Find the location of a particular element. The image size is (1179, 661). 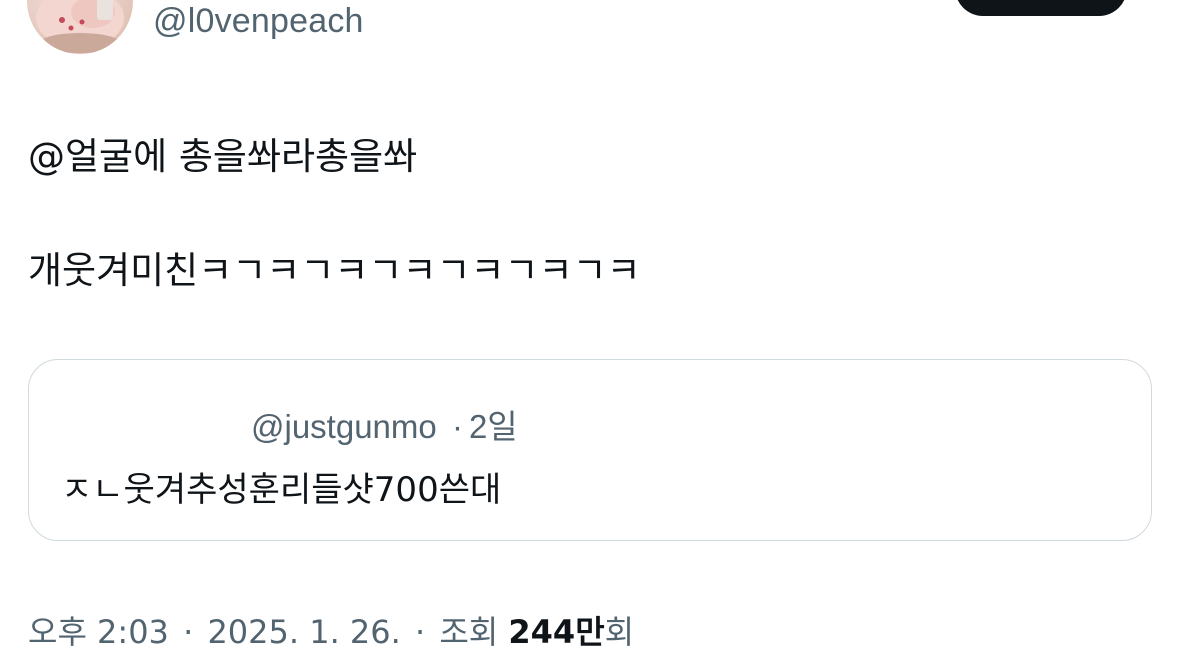

tweet-time: 오후 2:03 is located at coordinates (98, 632).